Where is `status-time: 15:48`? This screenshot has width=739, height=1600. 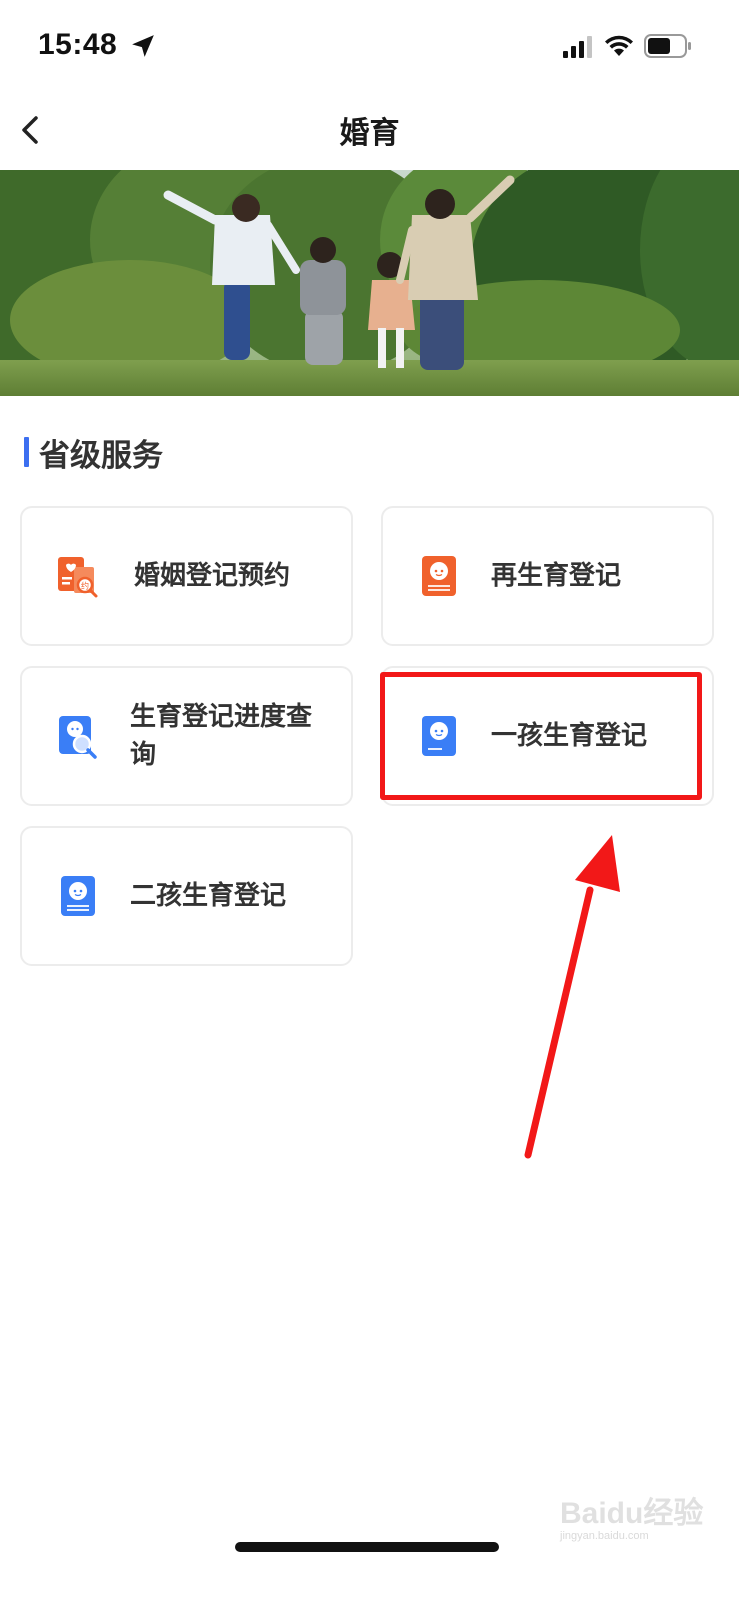 status-time: 15:48 is located at coordinates (78, 44).